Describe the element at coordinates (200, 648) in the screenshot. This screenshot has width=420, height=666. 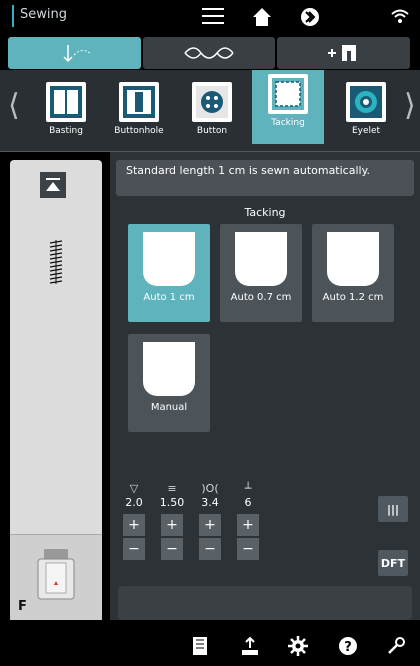
I see `stitch-program-icon` at that location.